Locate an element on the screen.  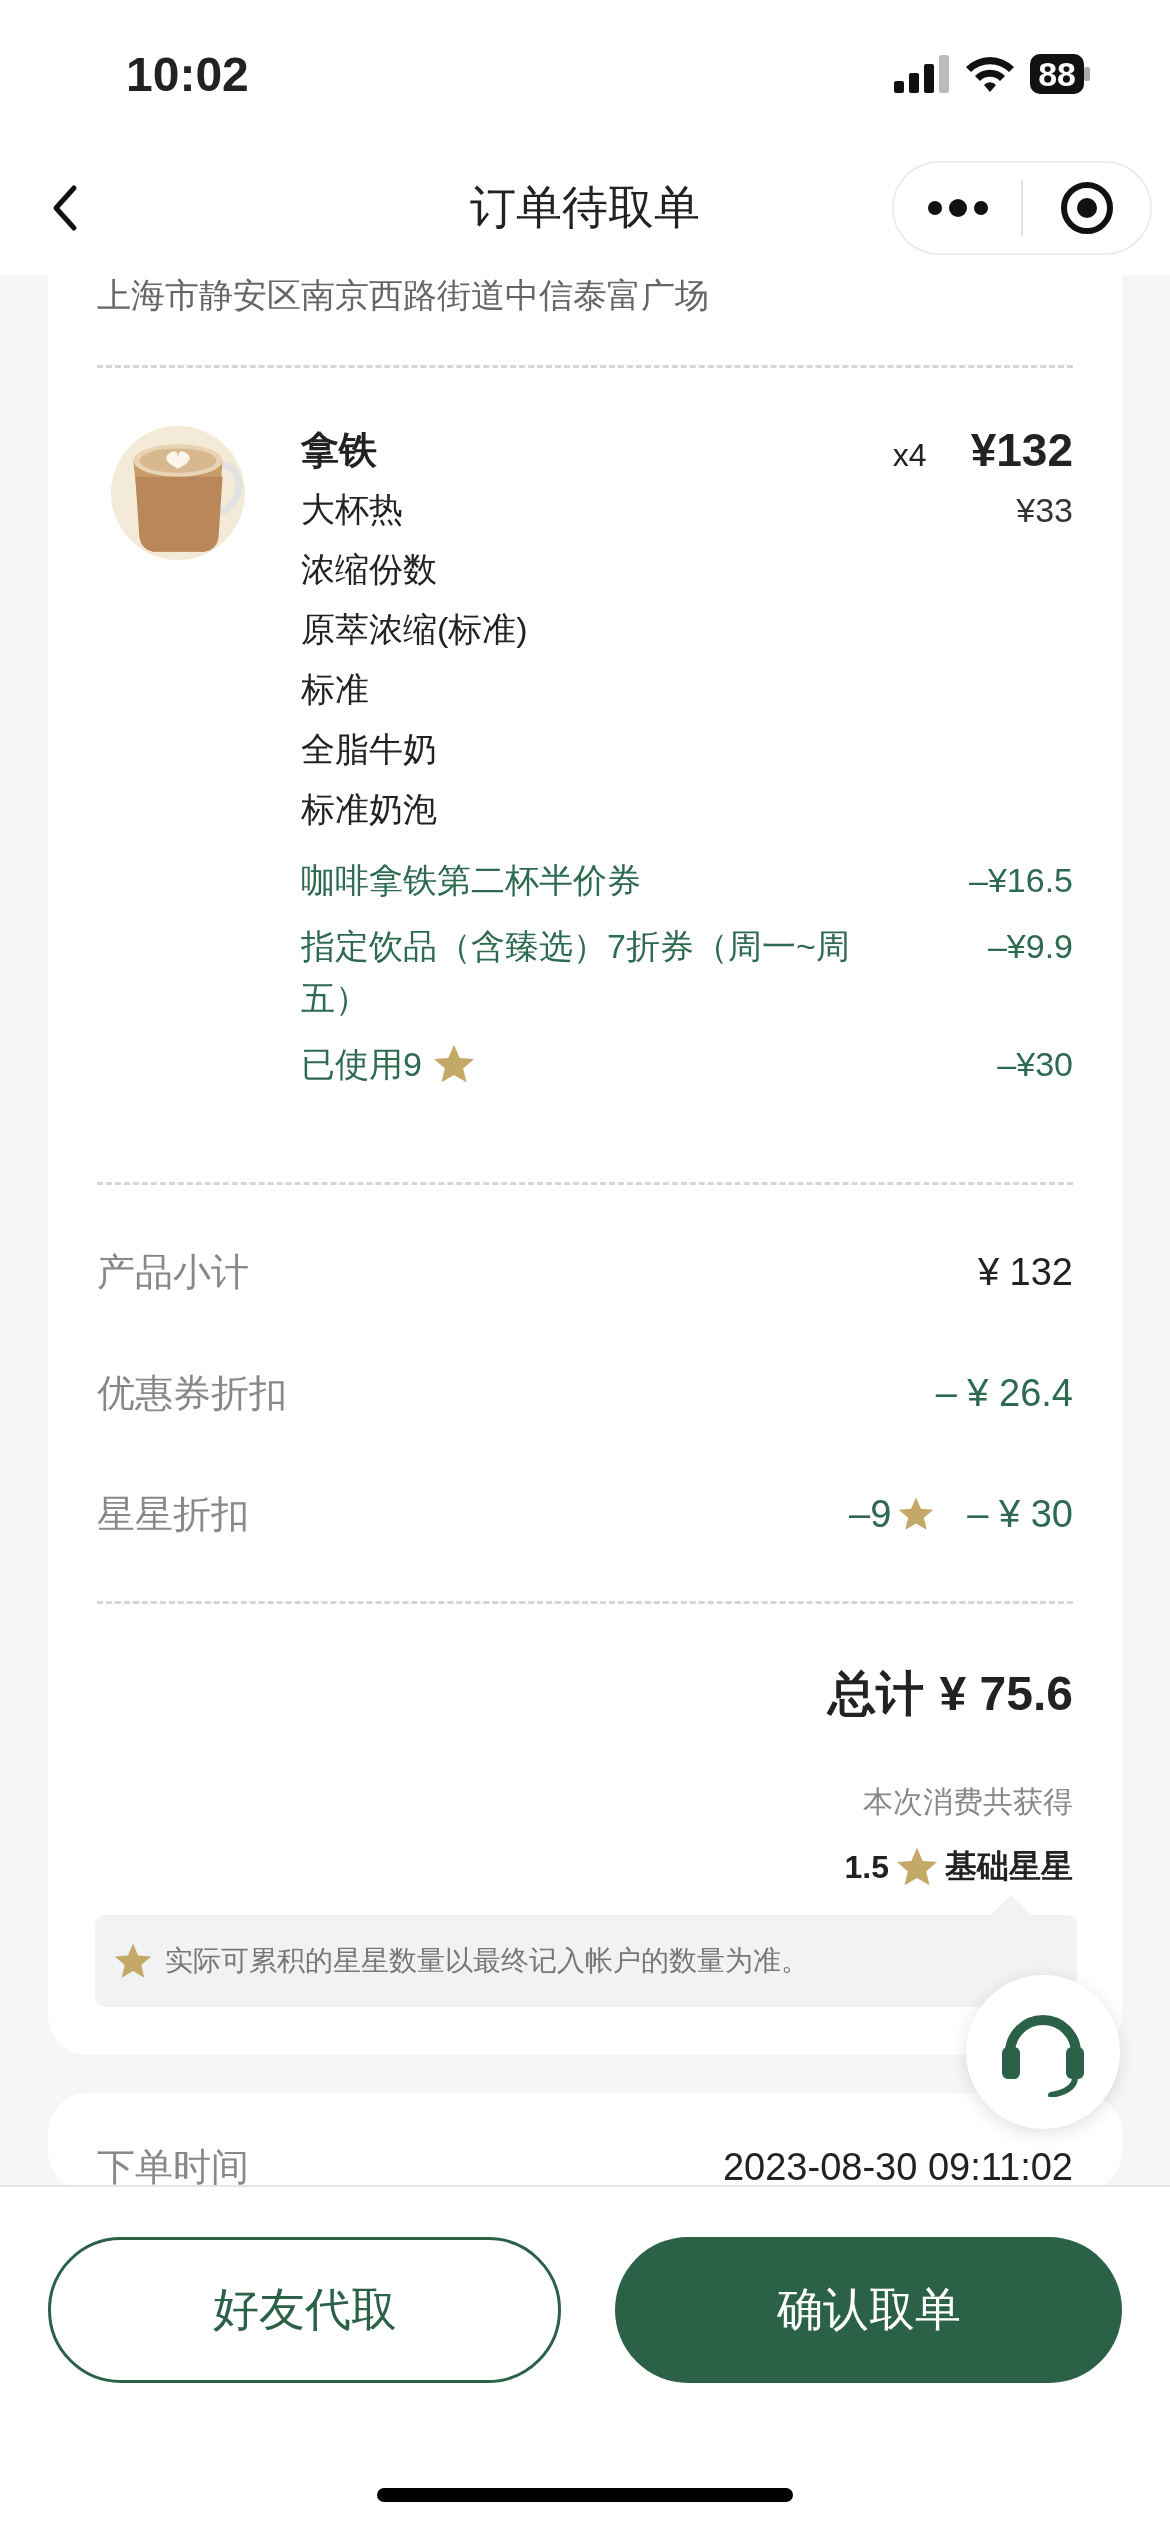
more-icon is located at coordinates (957, 207).